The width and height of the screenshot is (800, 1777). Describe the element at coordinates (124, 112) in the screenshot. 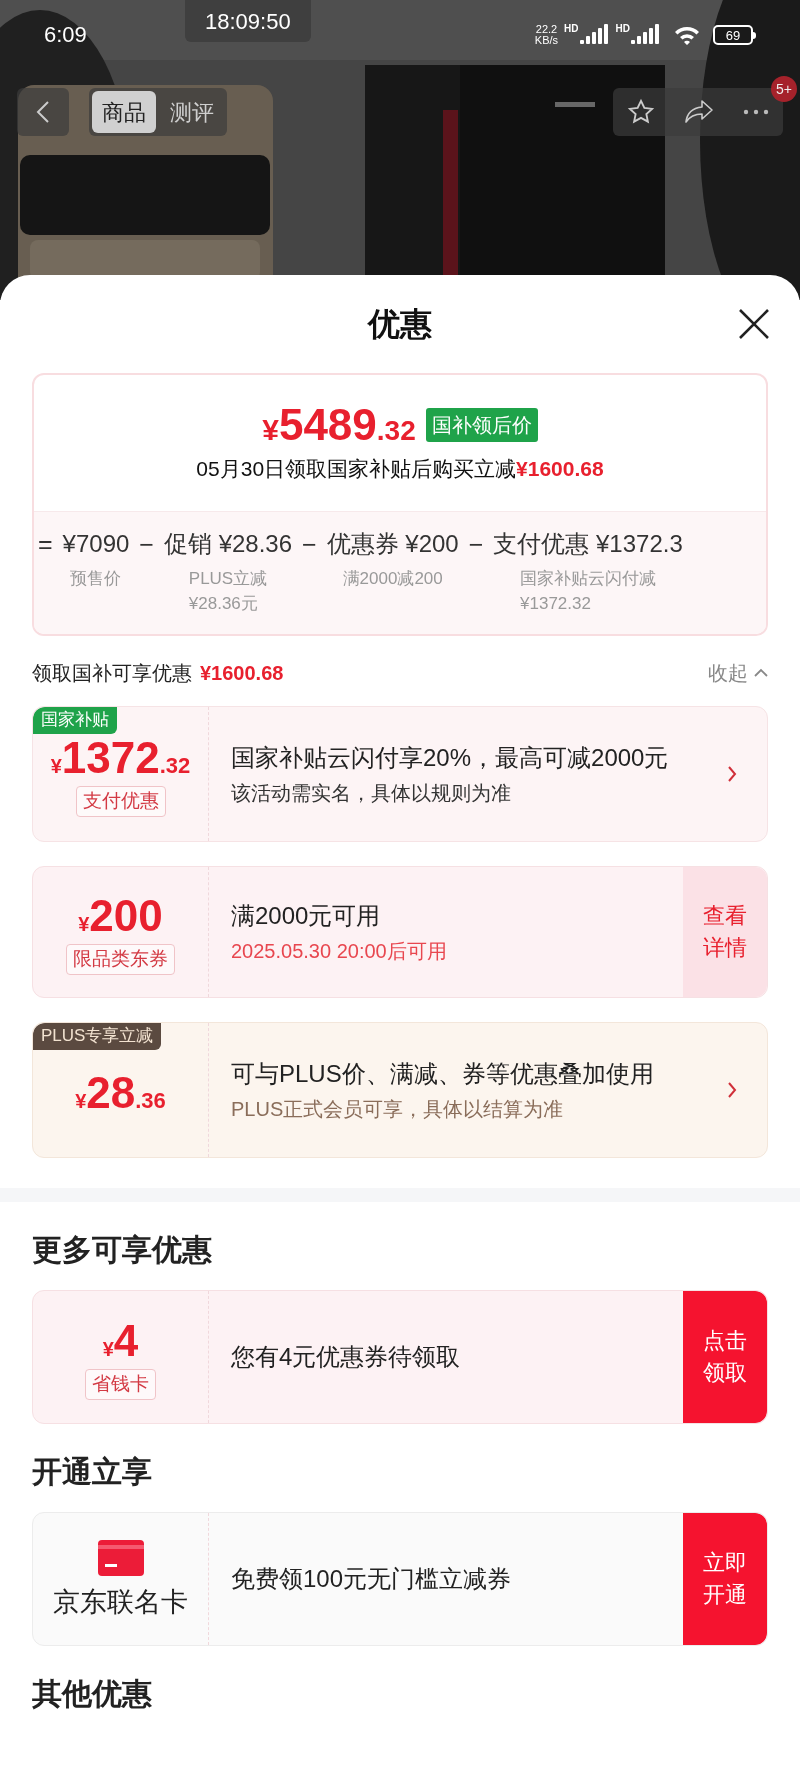

I see `nav-tab: 商品` at that location.